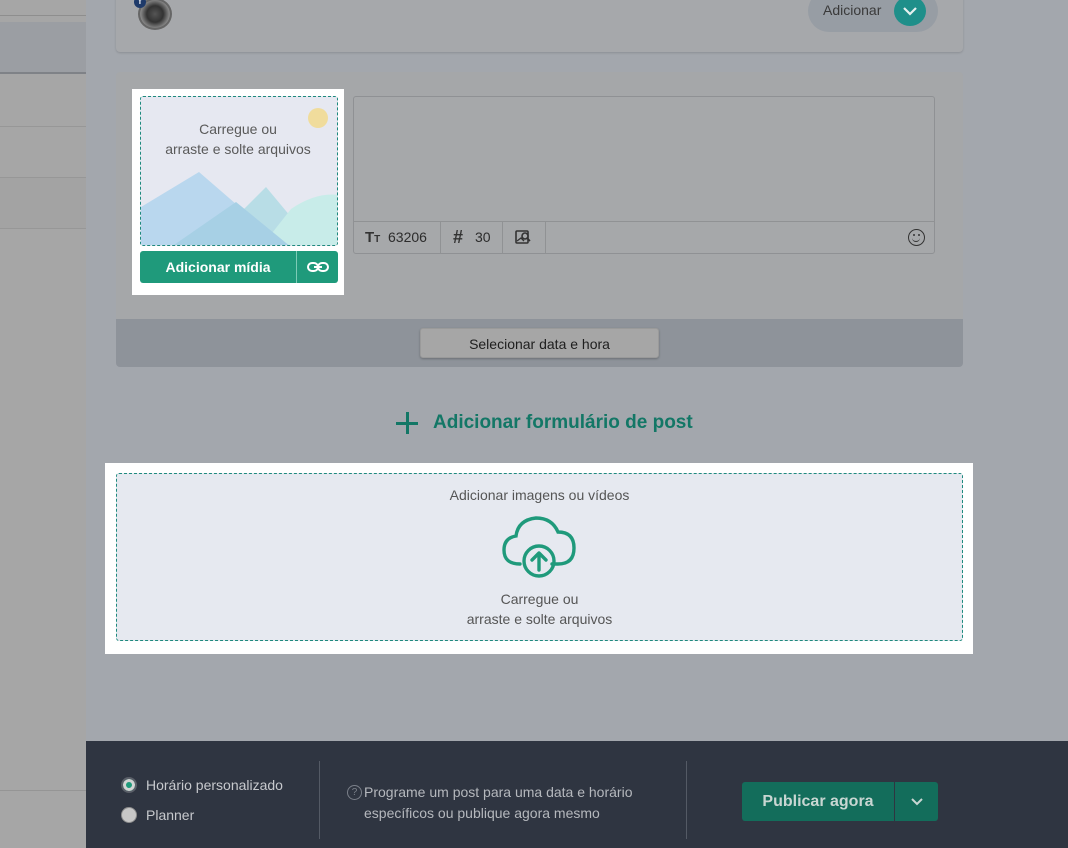 This screenshot has height=848, width=1068. I want to click on image-search-icon, so click(523, 237).